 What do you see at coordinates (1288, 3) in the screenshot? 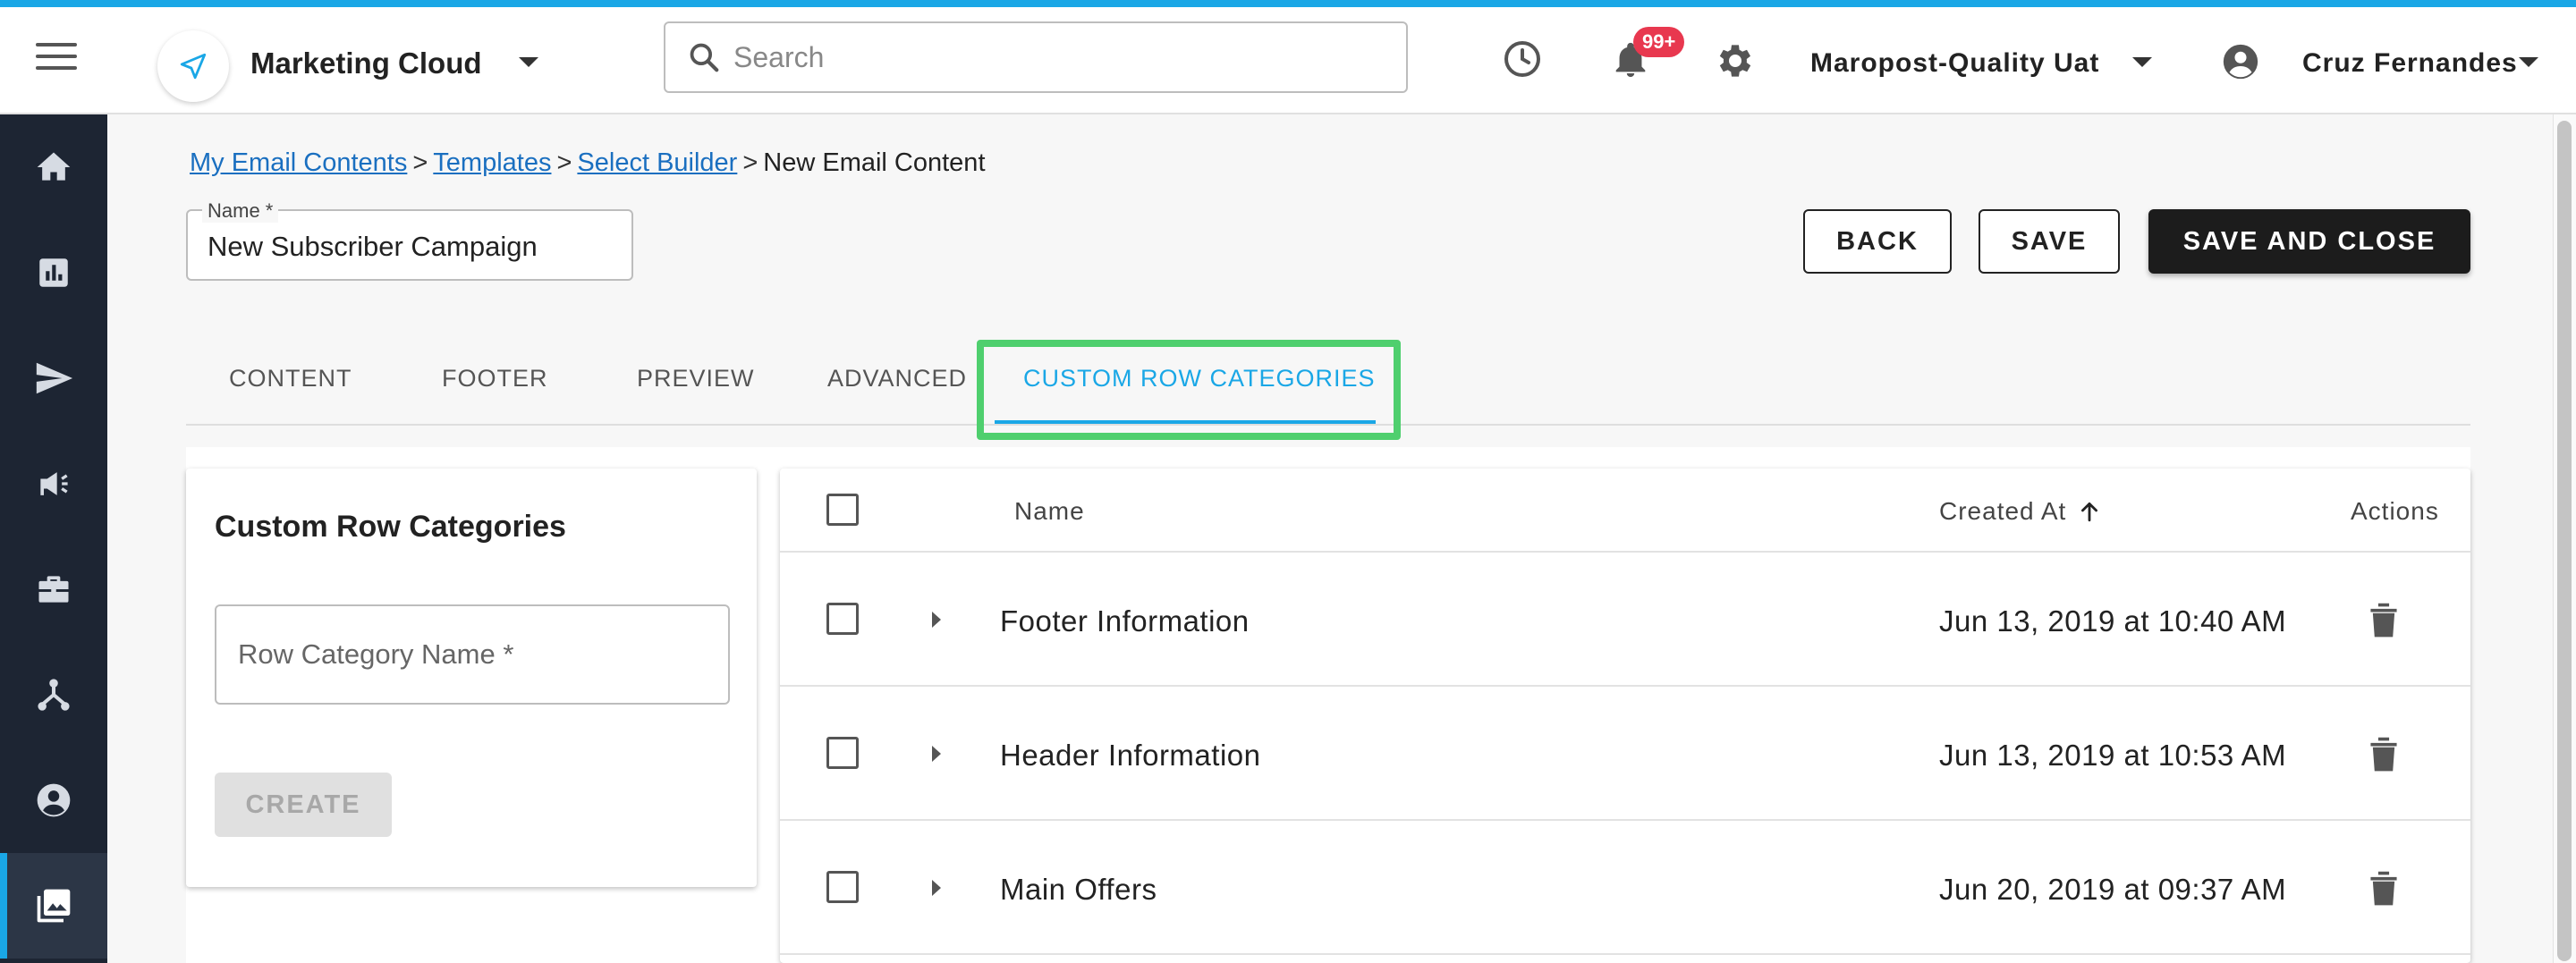
I see `top-accent-stripe` at bounding box center [1288, 3].